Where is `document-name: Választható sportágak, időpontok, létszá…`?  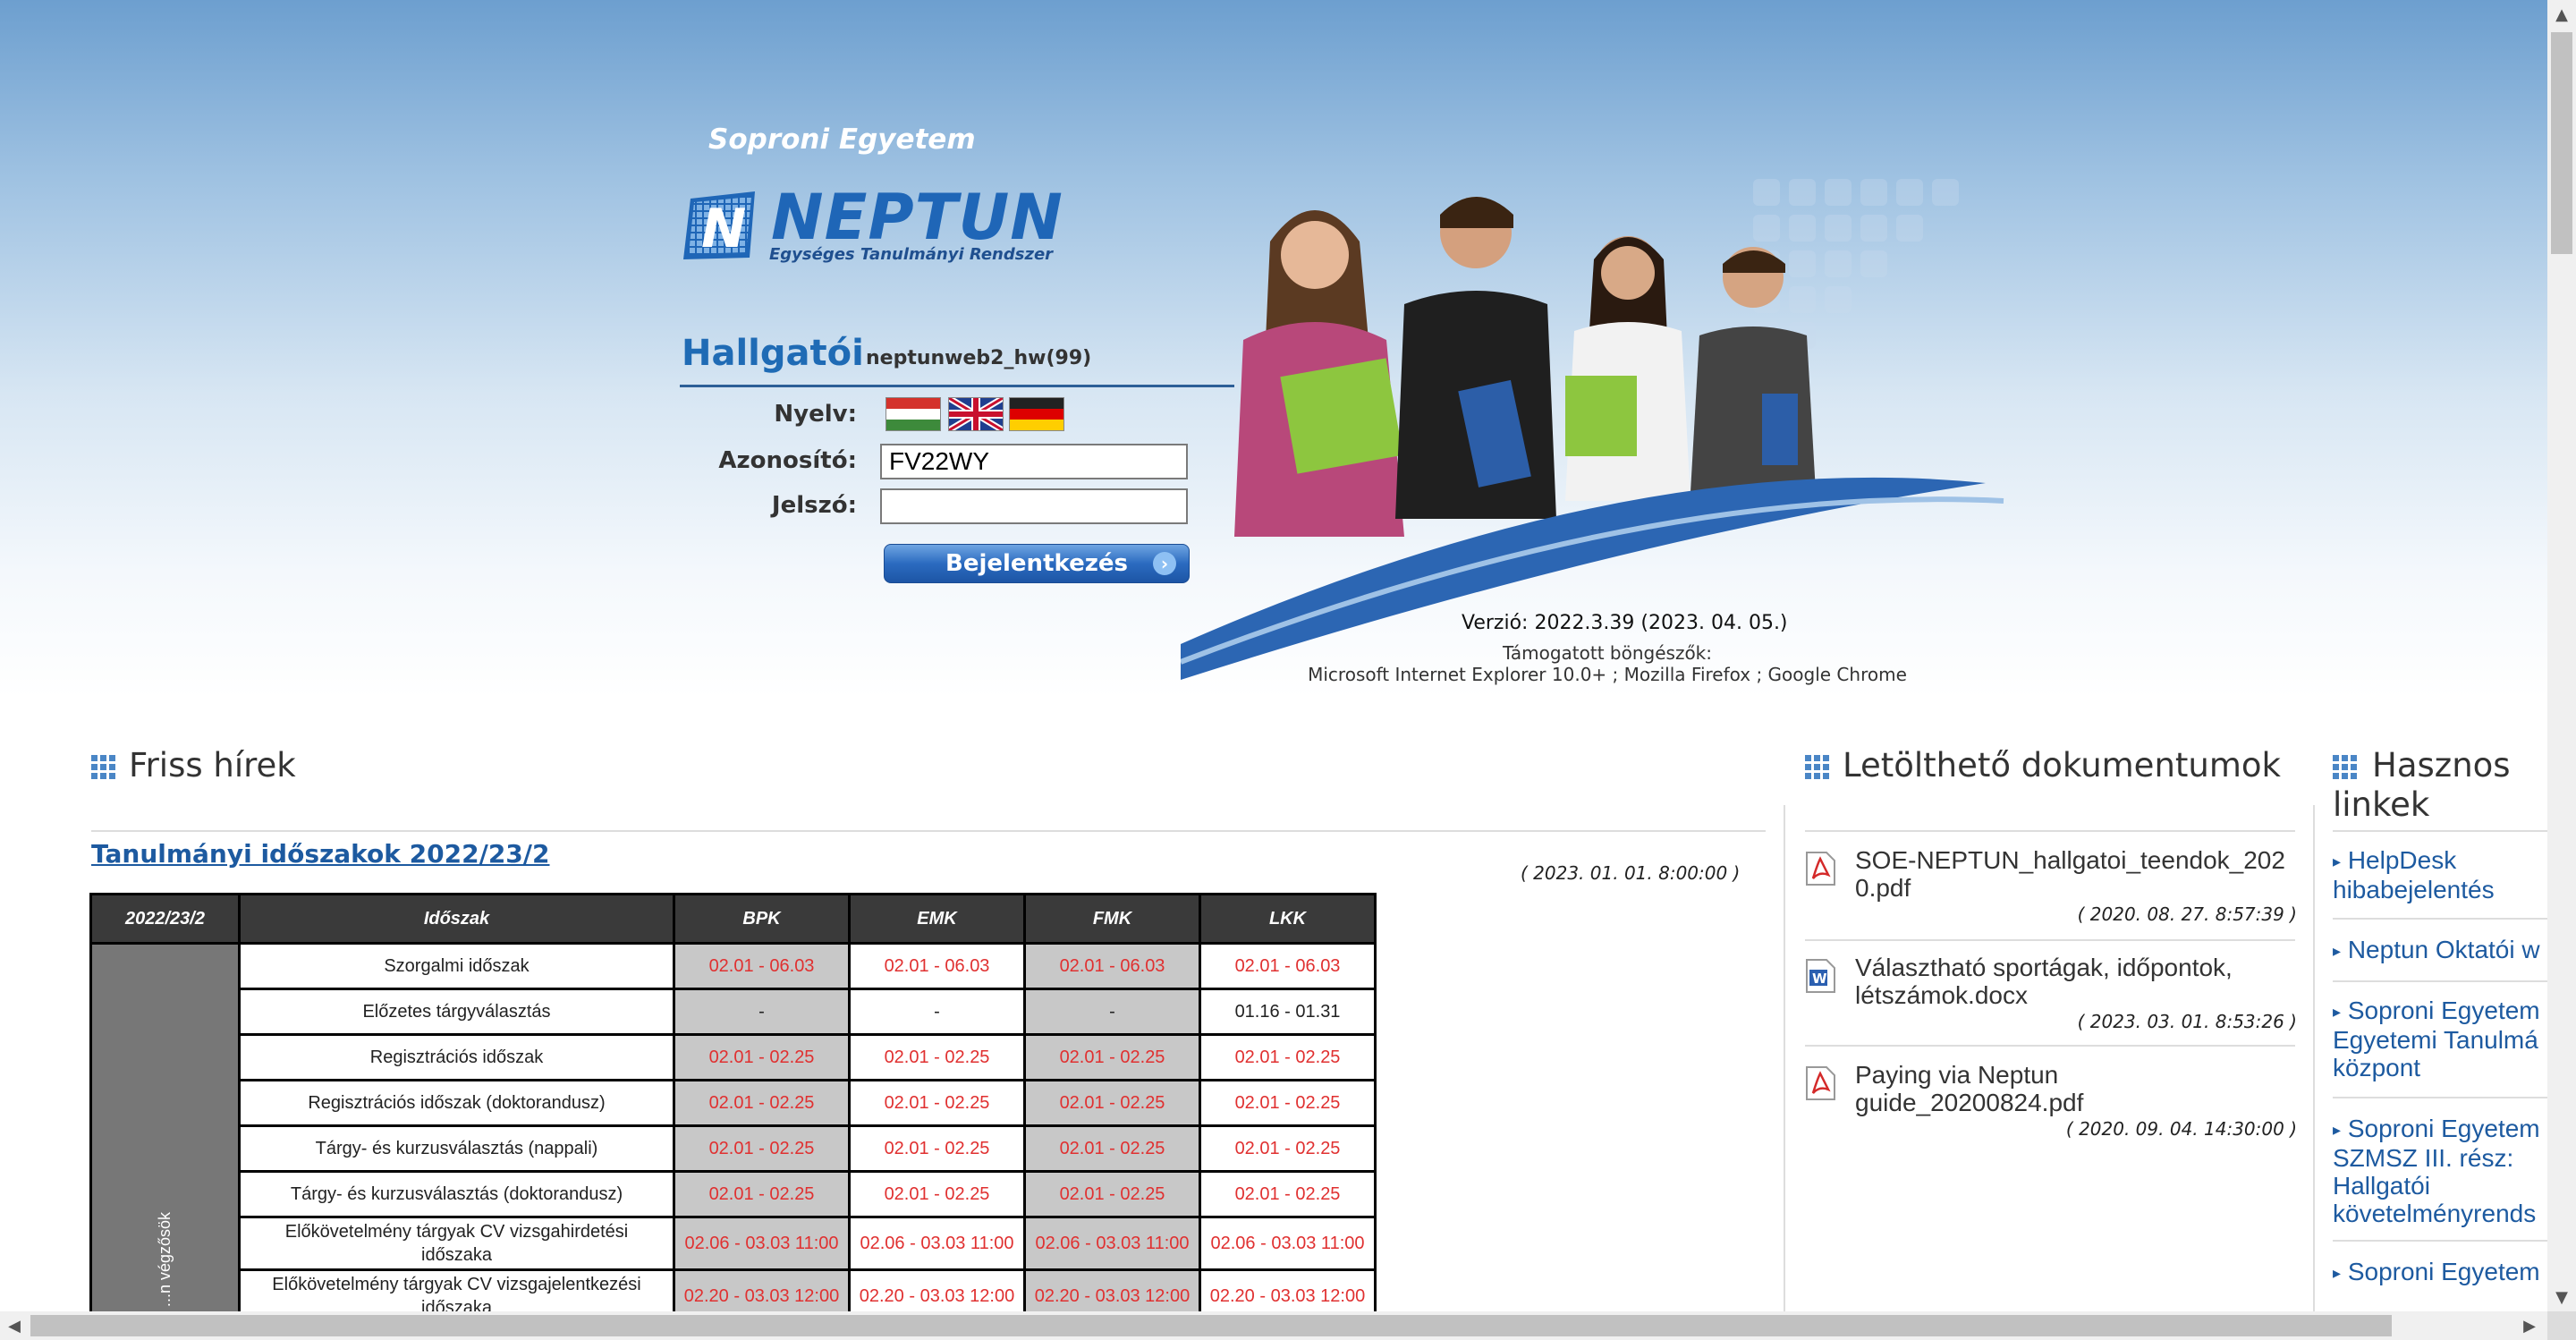
document-name: Választható sportágak, időpontok, létszá… is located at coordinates (2078, 981).